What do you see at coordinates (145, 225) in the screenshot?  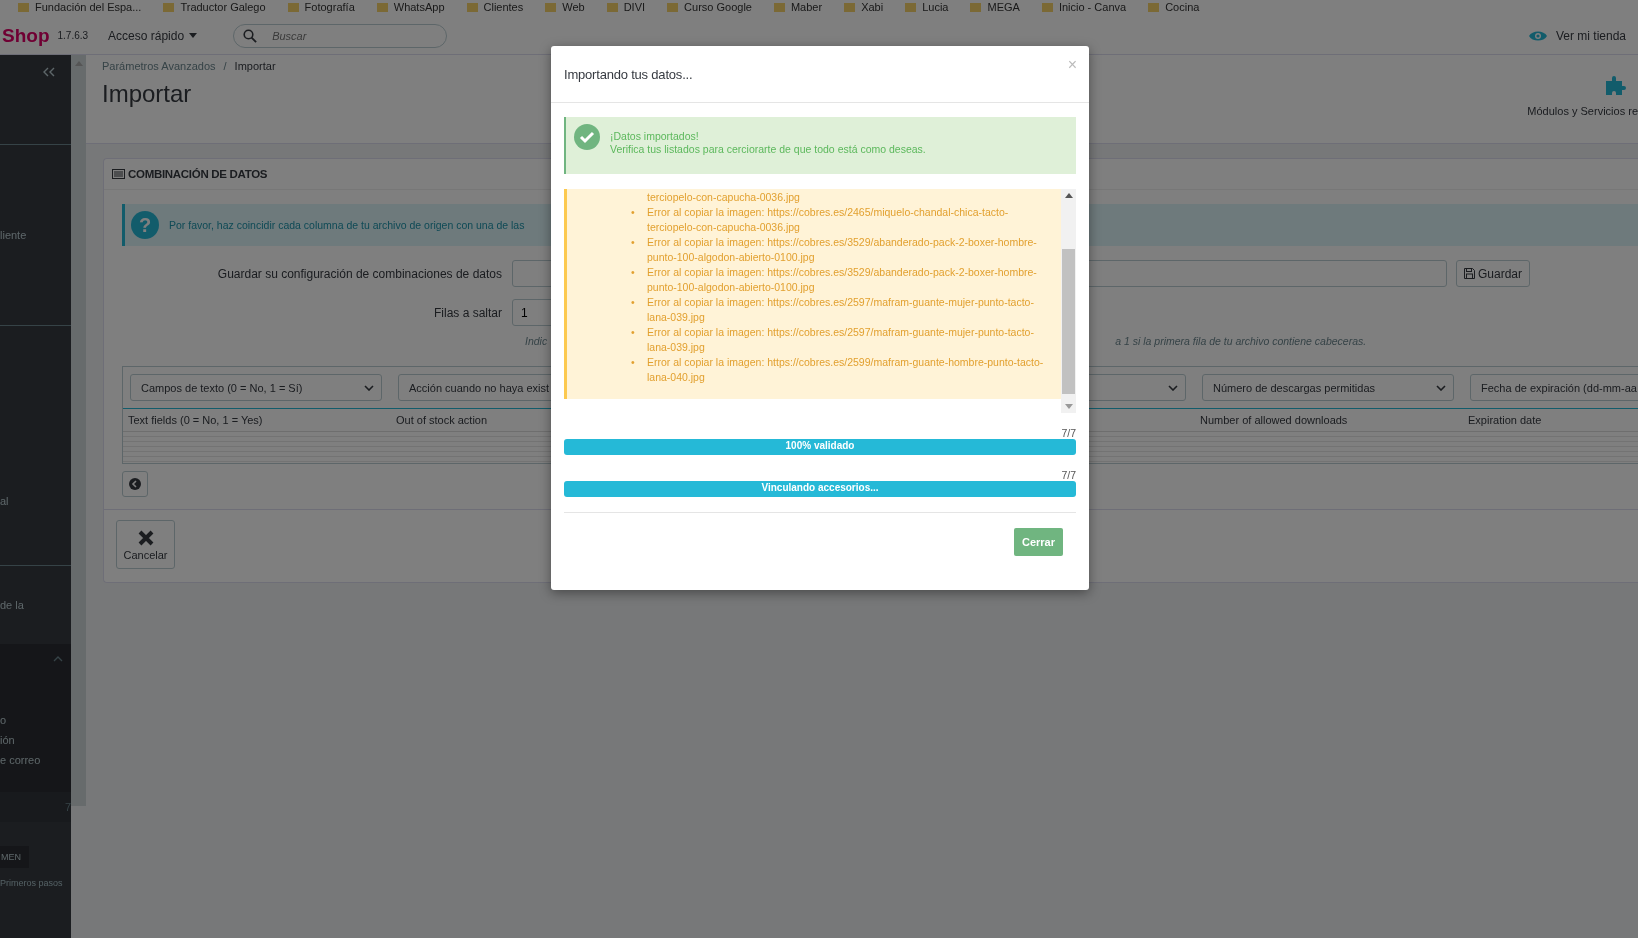 I see `question-icon: ?` at bounding box center [145, 225].